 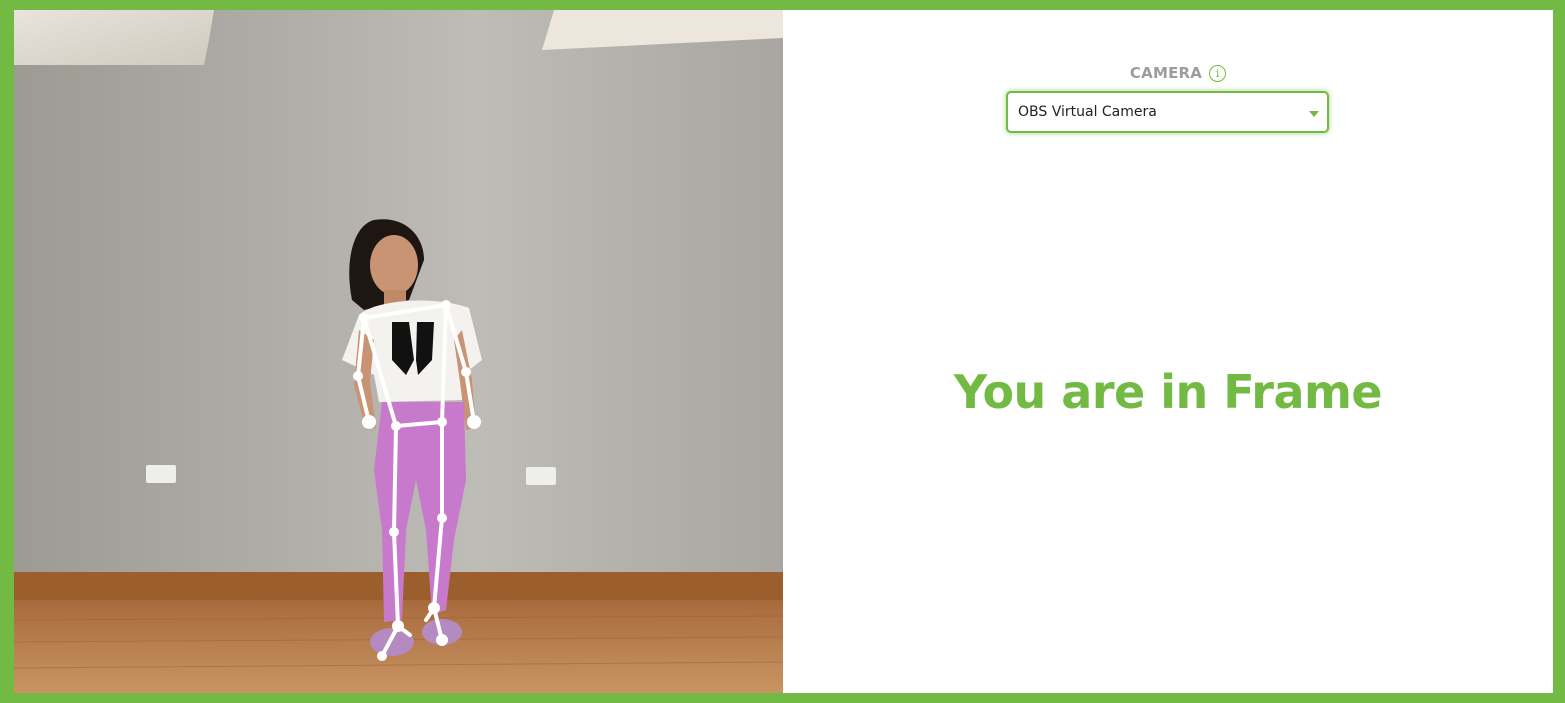 I want to click on camera-label: CAMERA, so click(x=1166, y=73).